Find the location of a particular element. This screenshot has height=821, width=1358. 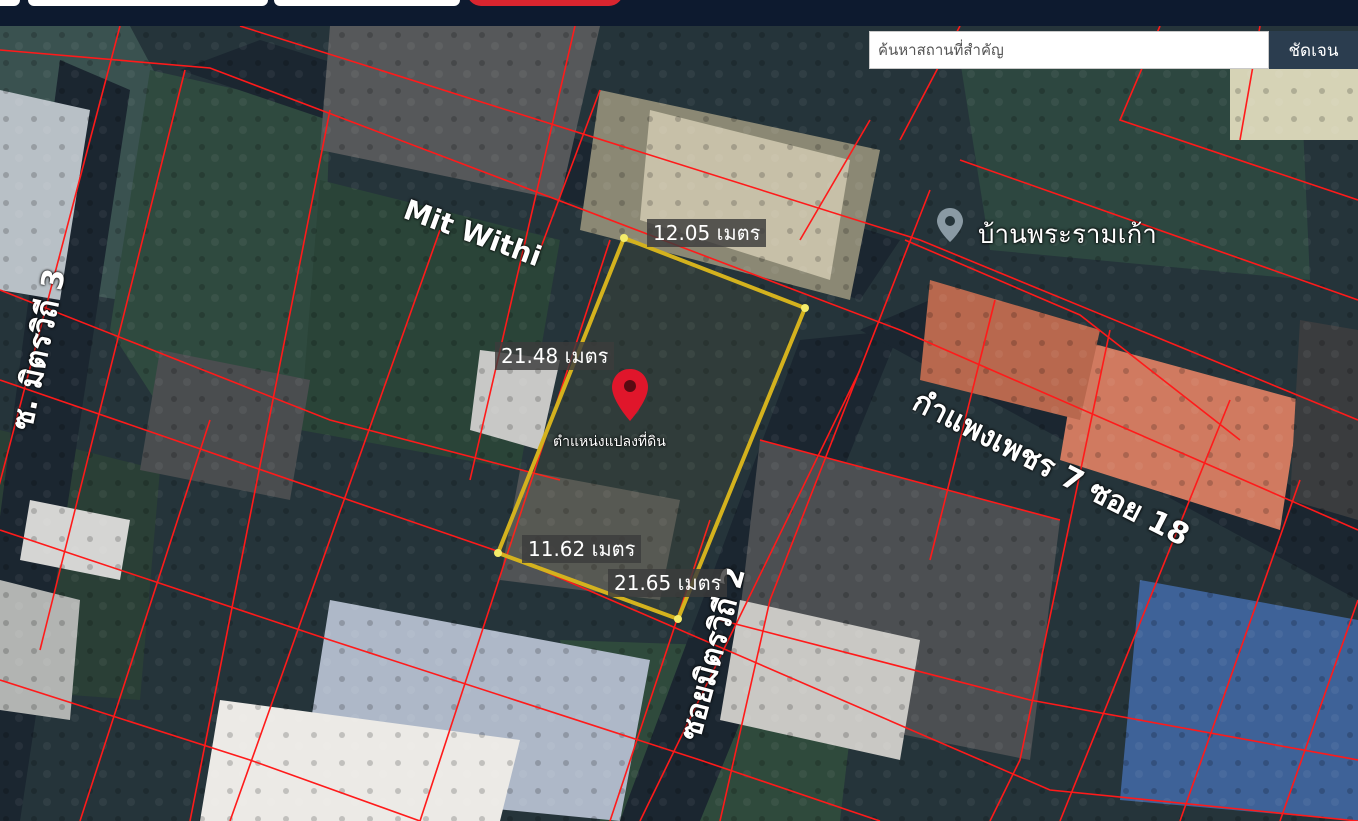

clear-button: ชัดเจน is located at coordinates (1313, 50).